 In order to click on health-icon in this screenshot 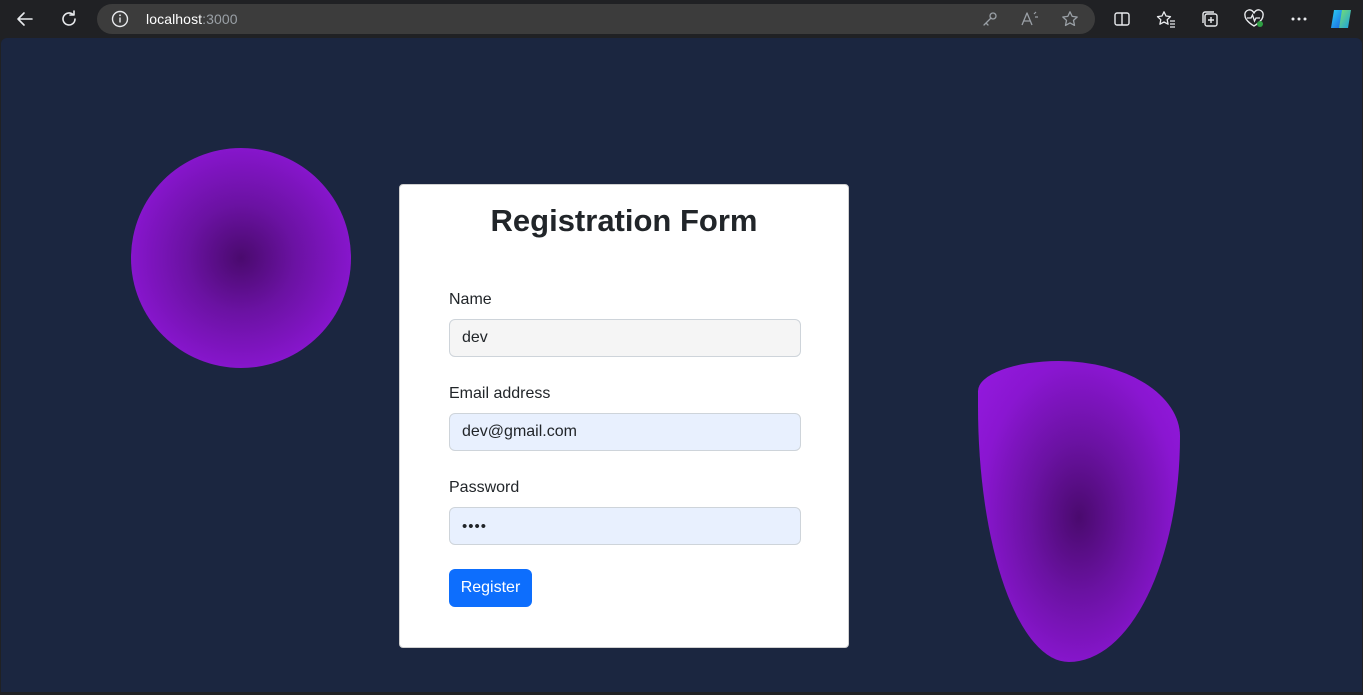, I will do `click(1254, 19)`.